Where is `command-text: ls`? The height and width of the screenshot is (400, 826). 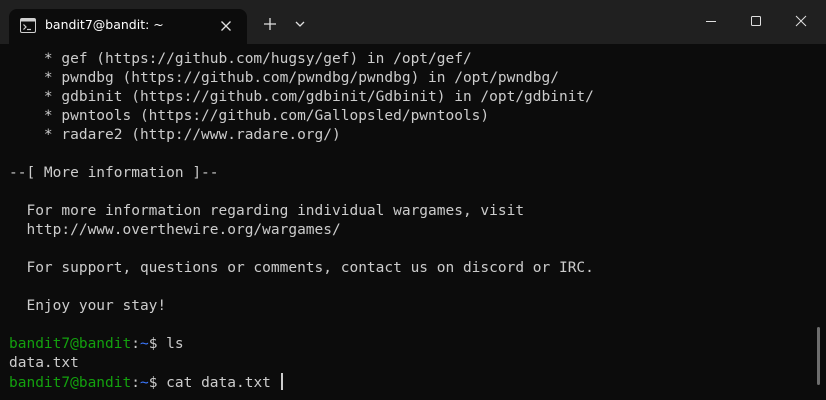 command-text: ls is located at coordinates (175, 344).